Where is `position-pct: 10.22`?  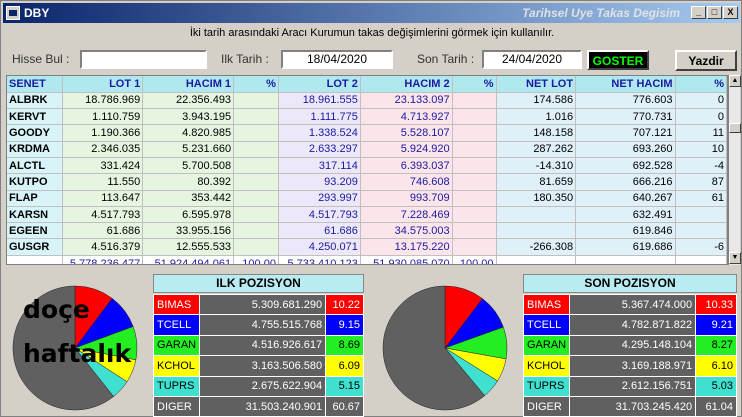 position-pct: 10.22 is located at coordinates (344, 304).